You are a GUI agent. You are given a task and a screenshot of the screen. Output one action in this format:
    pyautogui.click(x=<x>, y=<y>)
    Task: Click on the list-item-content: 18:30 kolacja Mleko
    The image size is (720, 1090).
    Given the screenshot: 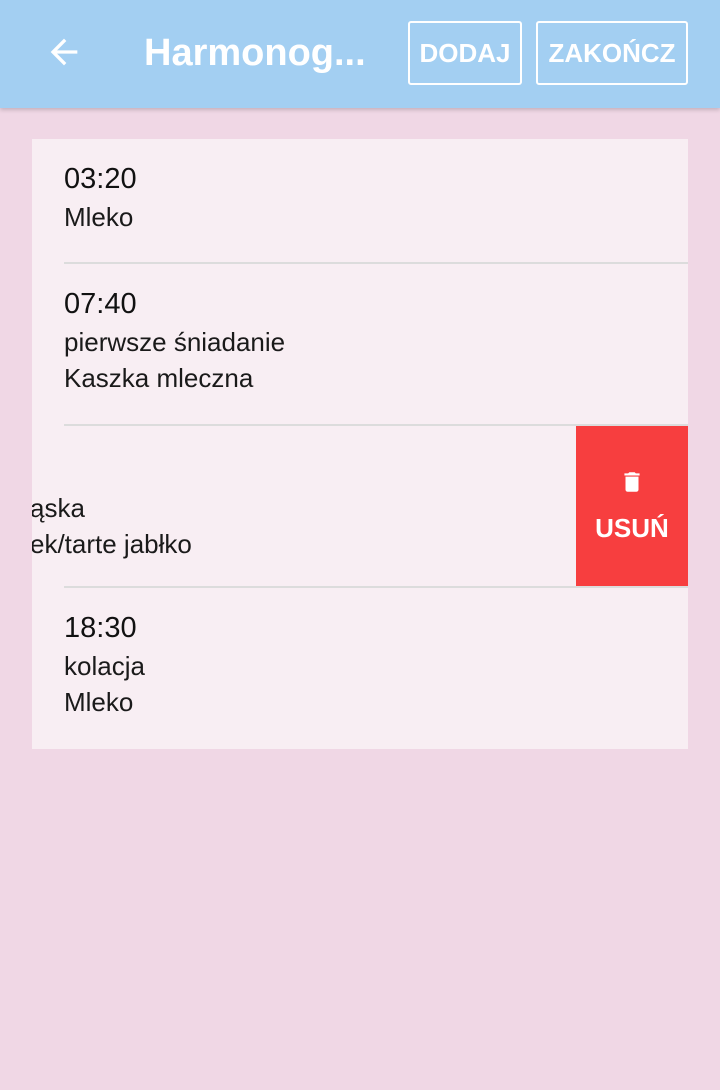 What is the action you would take?
    pyautogui.click(x=376, y=664)
    